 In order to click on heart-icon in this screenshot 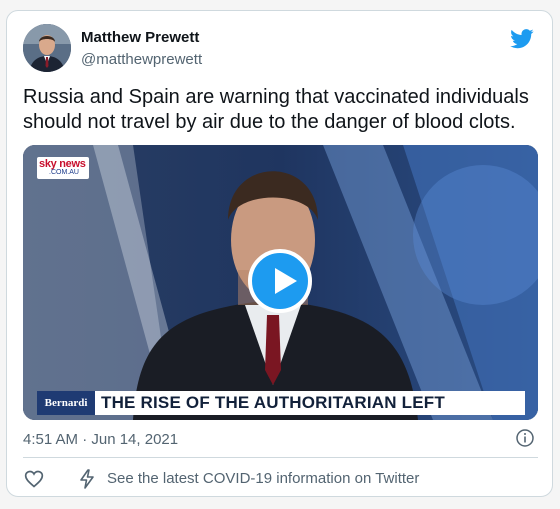, I will do `click(34, 479)`.